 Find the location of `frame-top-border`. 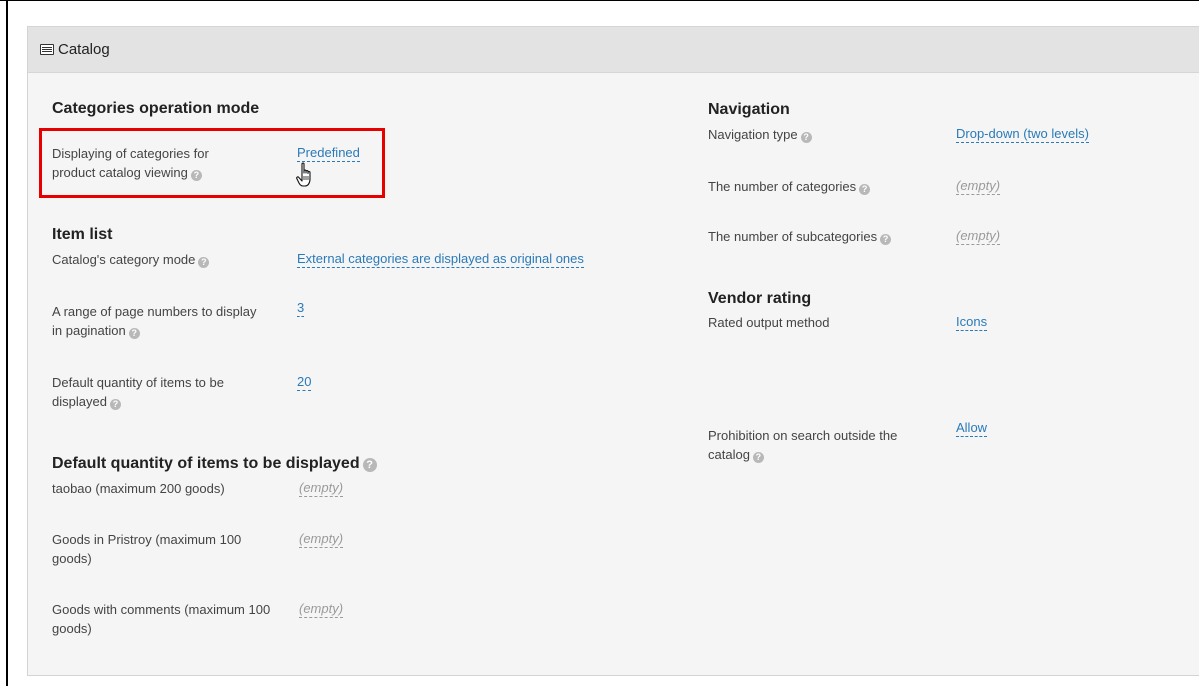

frame-top-border is located at coordinates (599, 0).